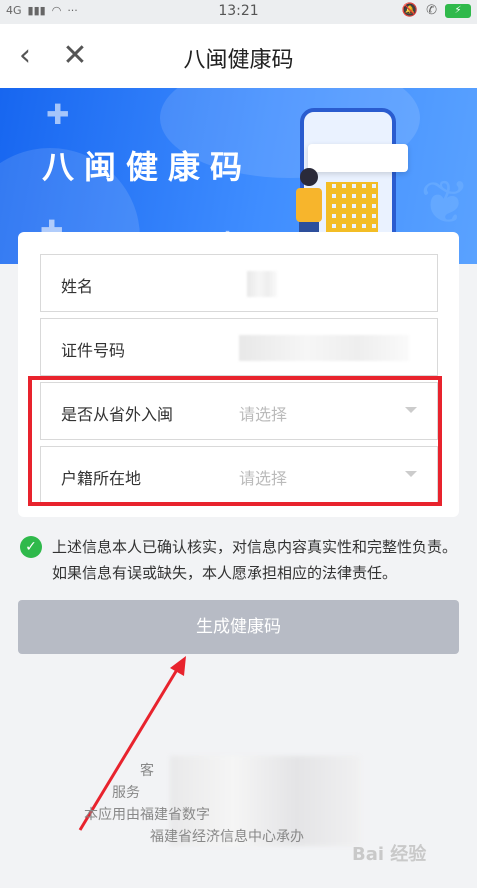  What do you see at coordinates (126, 793) in the screenshot?
I see `footer-line: 服务` at bounding box center [126, 793].